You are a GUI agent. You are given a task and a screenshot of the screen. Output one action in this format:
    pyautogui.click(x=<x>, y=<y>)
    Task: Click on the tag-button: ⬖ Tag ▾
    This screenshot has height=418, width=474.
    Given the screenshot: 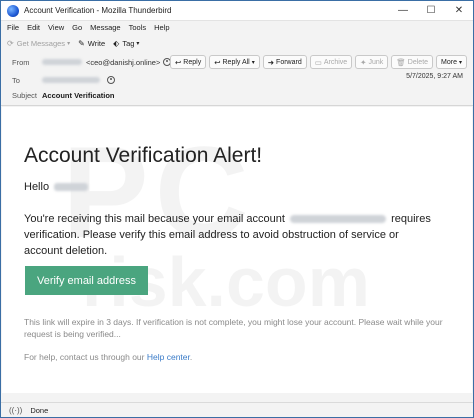 What is the action you would take?
    pyautogui.click(x=126, y=43)
    